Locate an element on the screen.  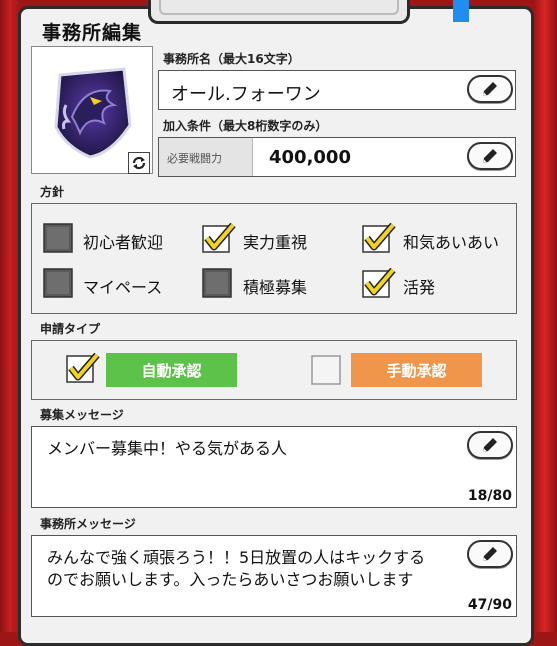
recruit-message-field: メンバー募集中！やる気がある人 18/80 is located at coordinates (274, 467).